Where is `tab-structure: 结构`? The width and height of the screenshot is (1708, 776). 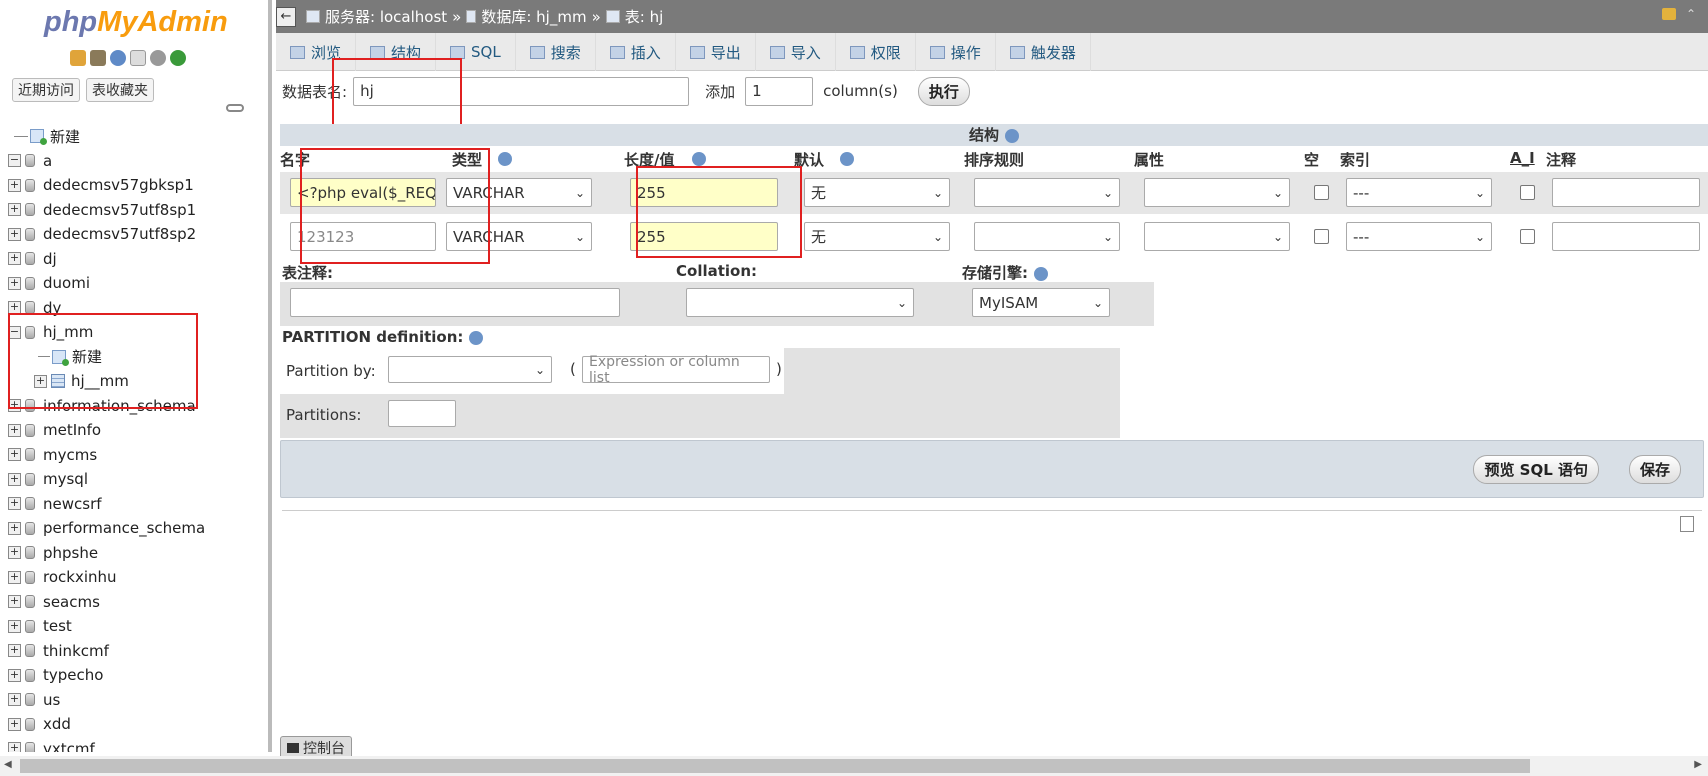 tab-structure: 结构 is located at coordinates (396, 52).